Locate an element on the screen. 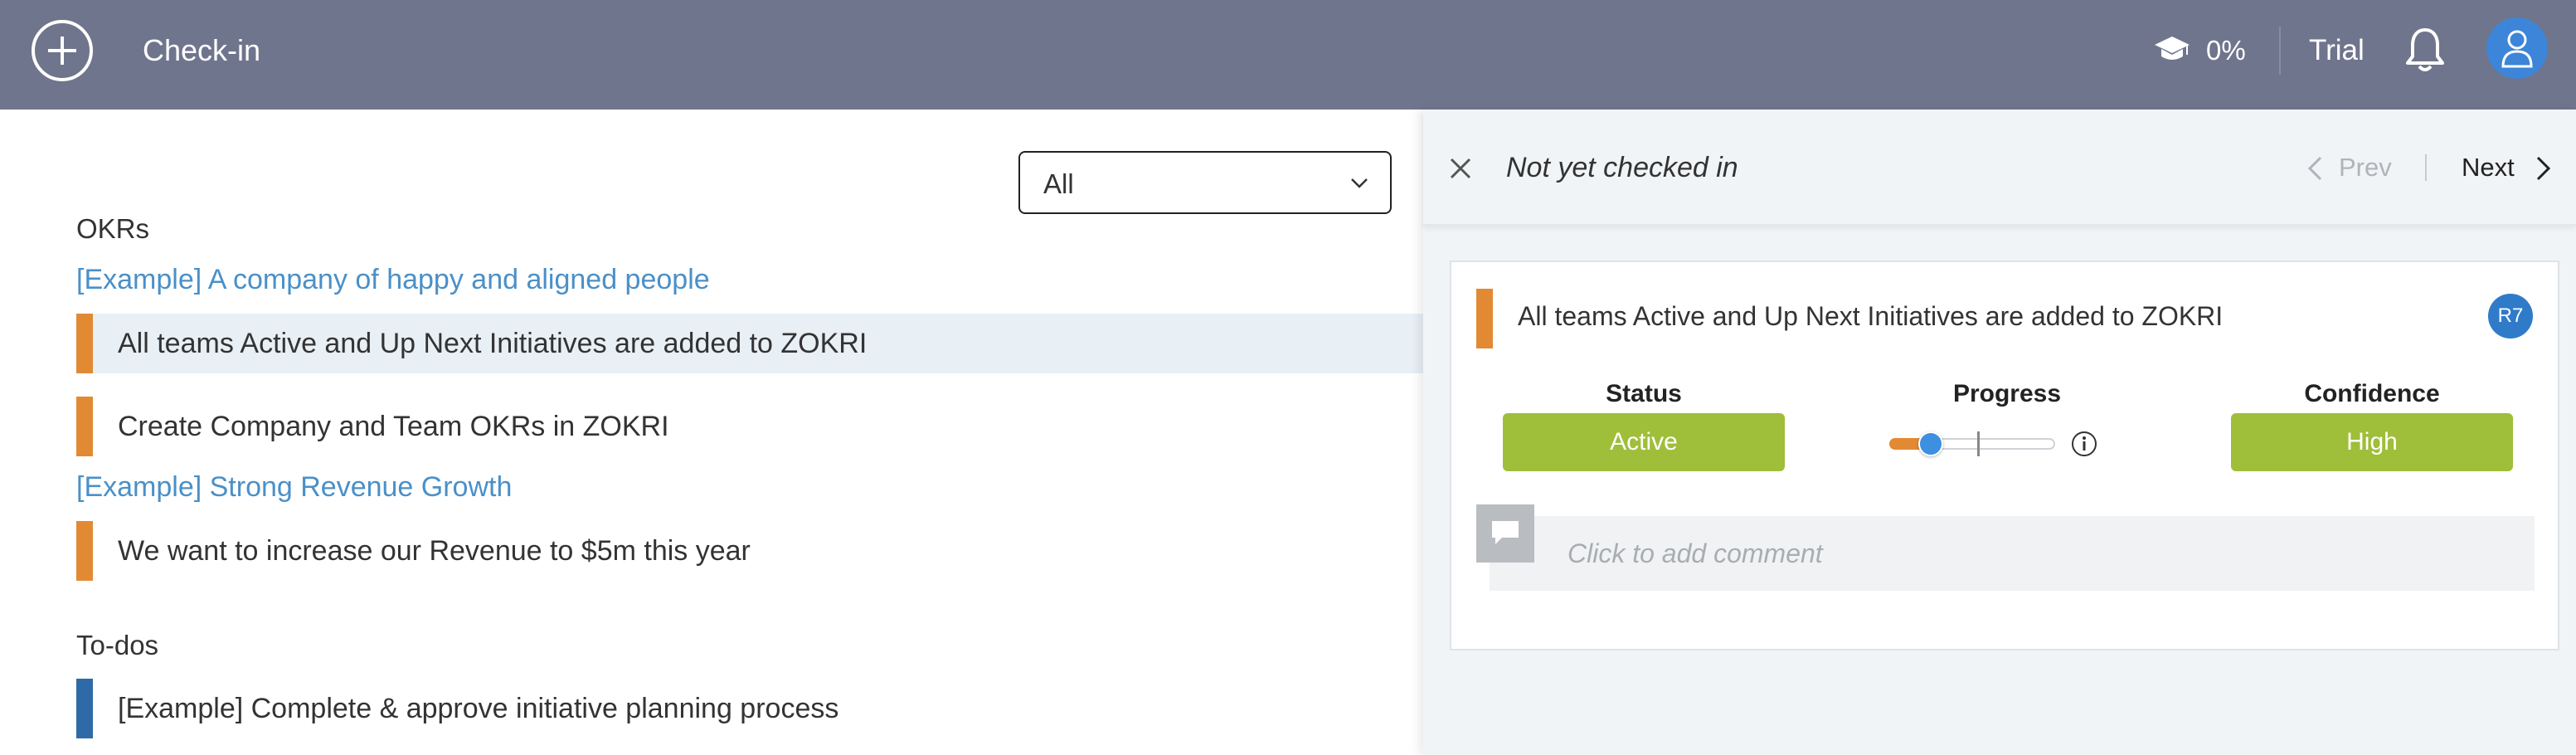 This screenshot has height=755, width=2576. confidence-button: High is located at coordinates (2372, 442).